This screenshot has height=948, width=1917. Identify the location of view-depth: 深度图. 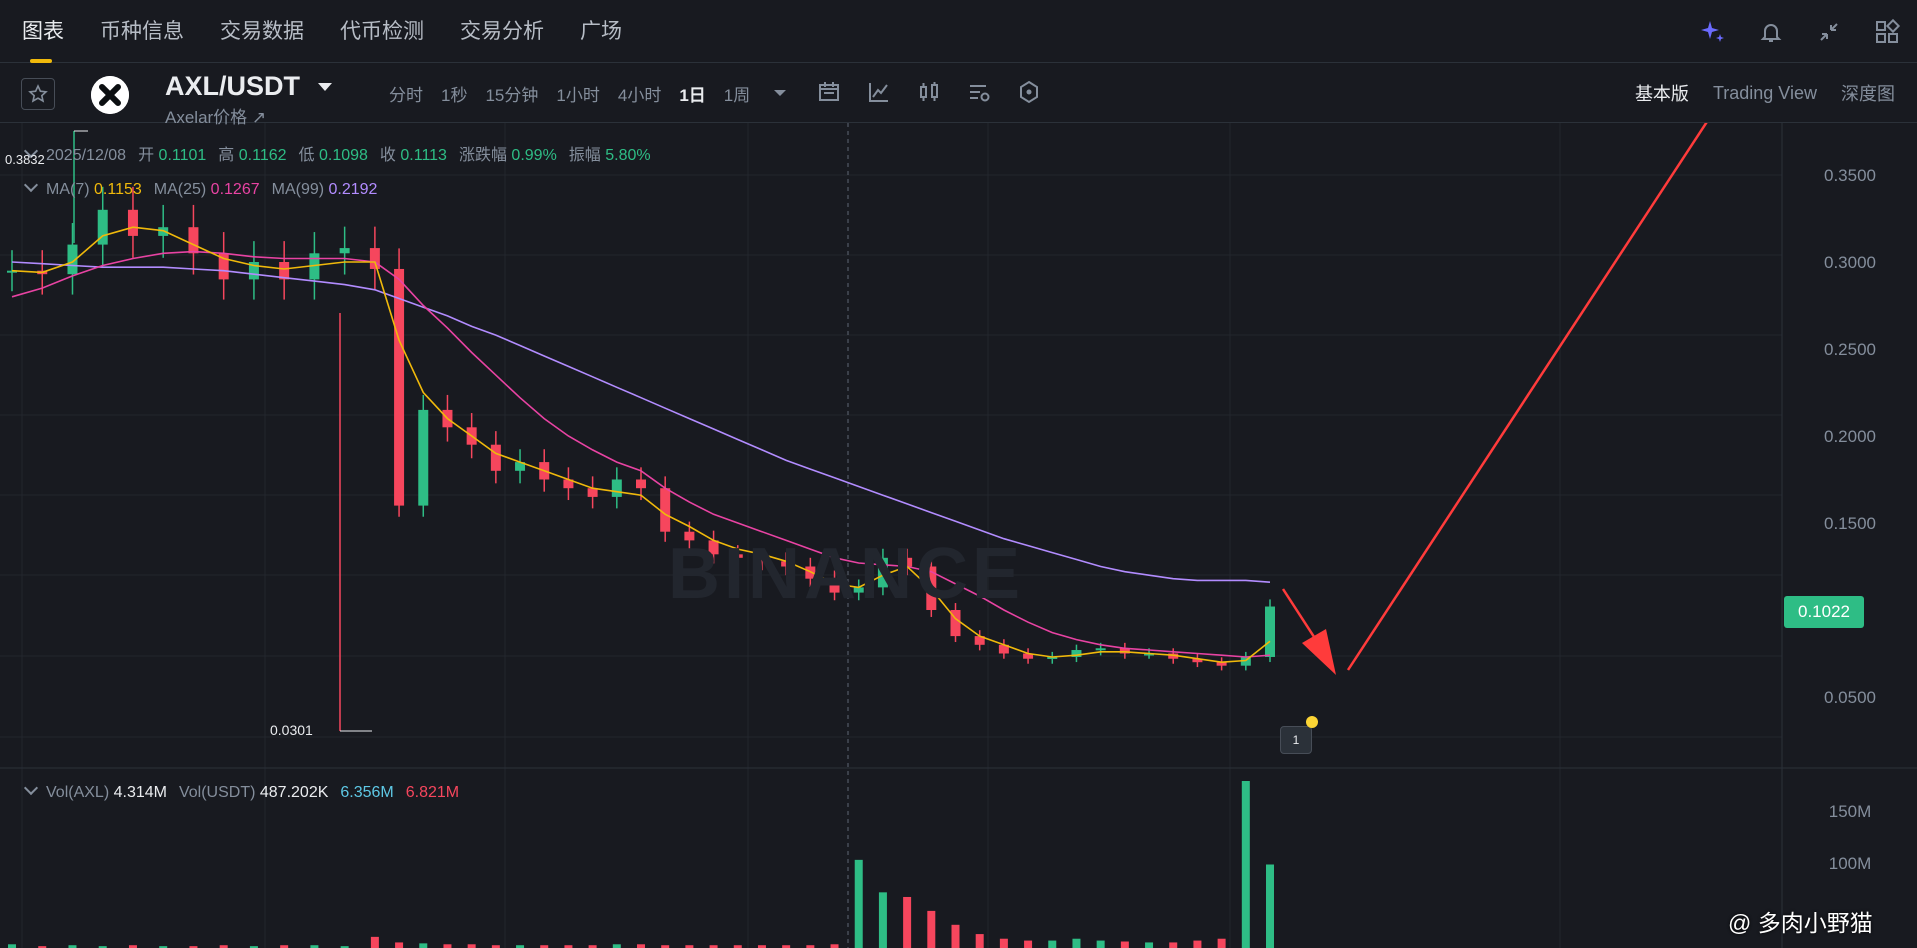
(1868, 93).